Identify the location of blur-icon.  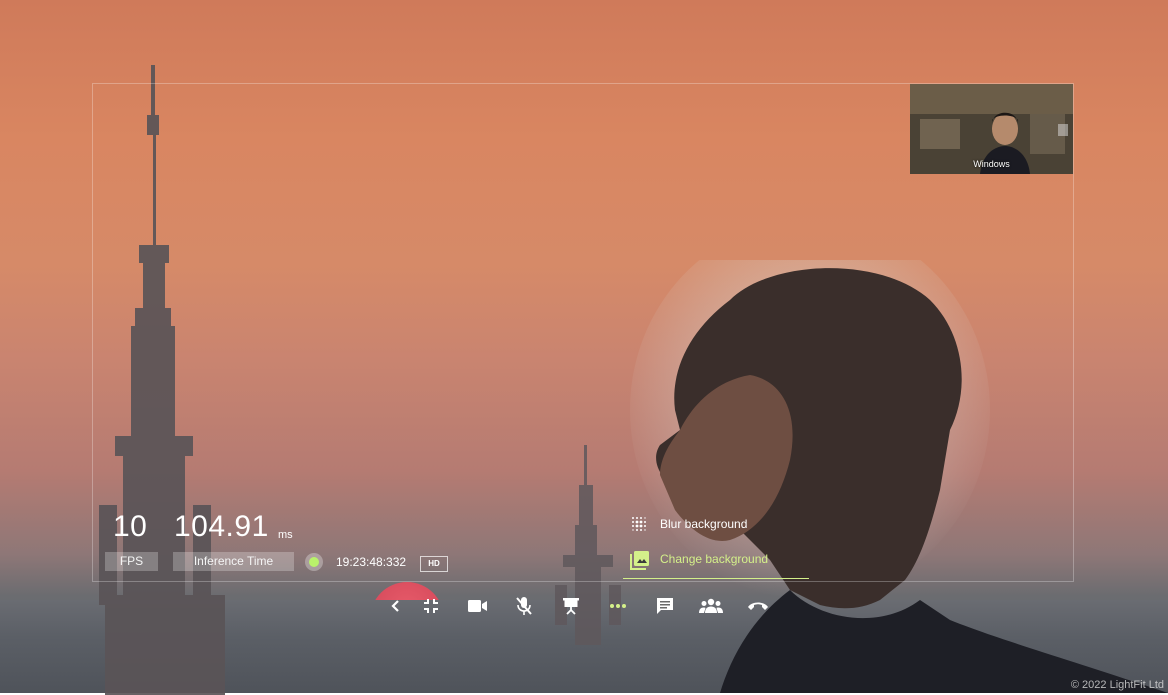
(639, 524).